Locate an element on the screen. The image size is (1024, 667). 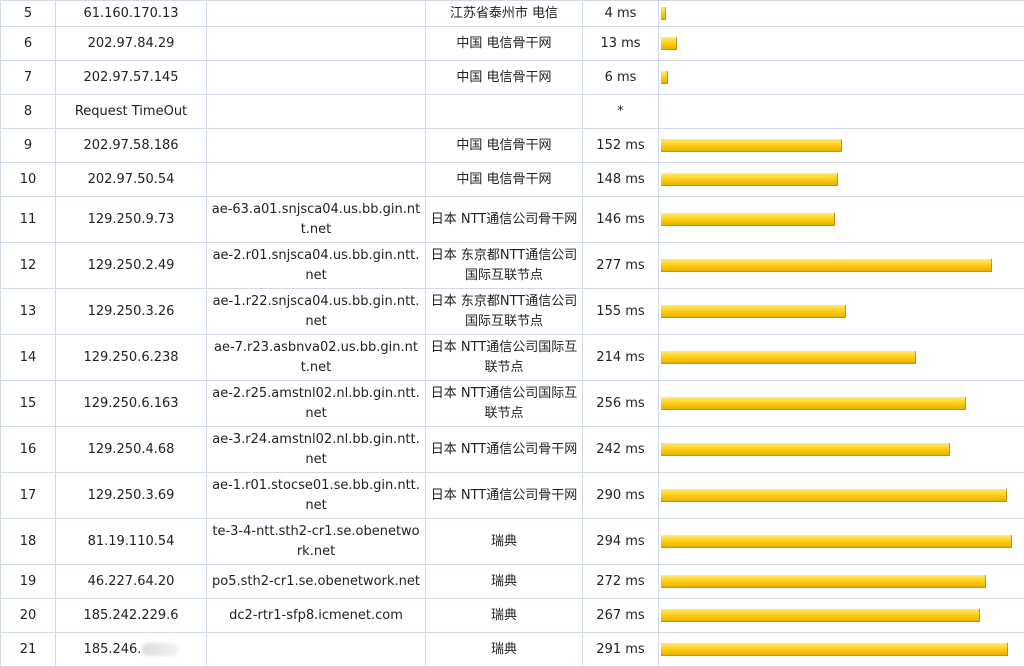
latency-text: 291 ms is located at coordinates (621, 650).